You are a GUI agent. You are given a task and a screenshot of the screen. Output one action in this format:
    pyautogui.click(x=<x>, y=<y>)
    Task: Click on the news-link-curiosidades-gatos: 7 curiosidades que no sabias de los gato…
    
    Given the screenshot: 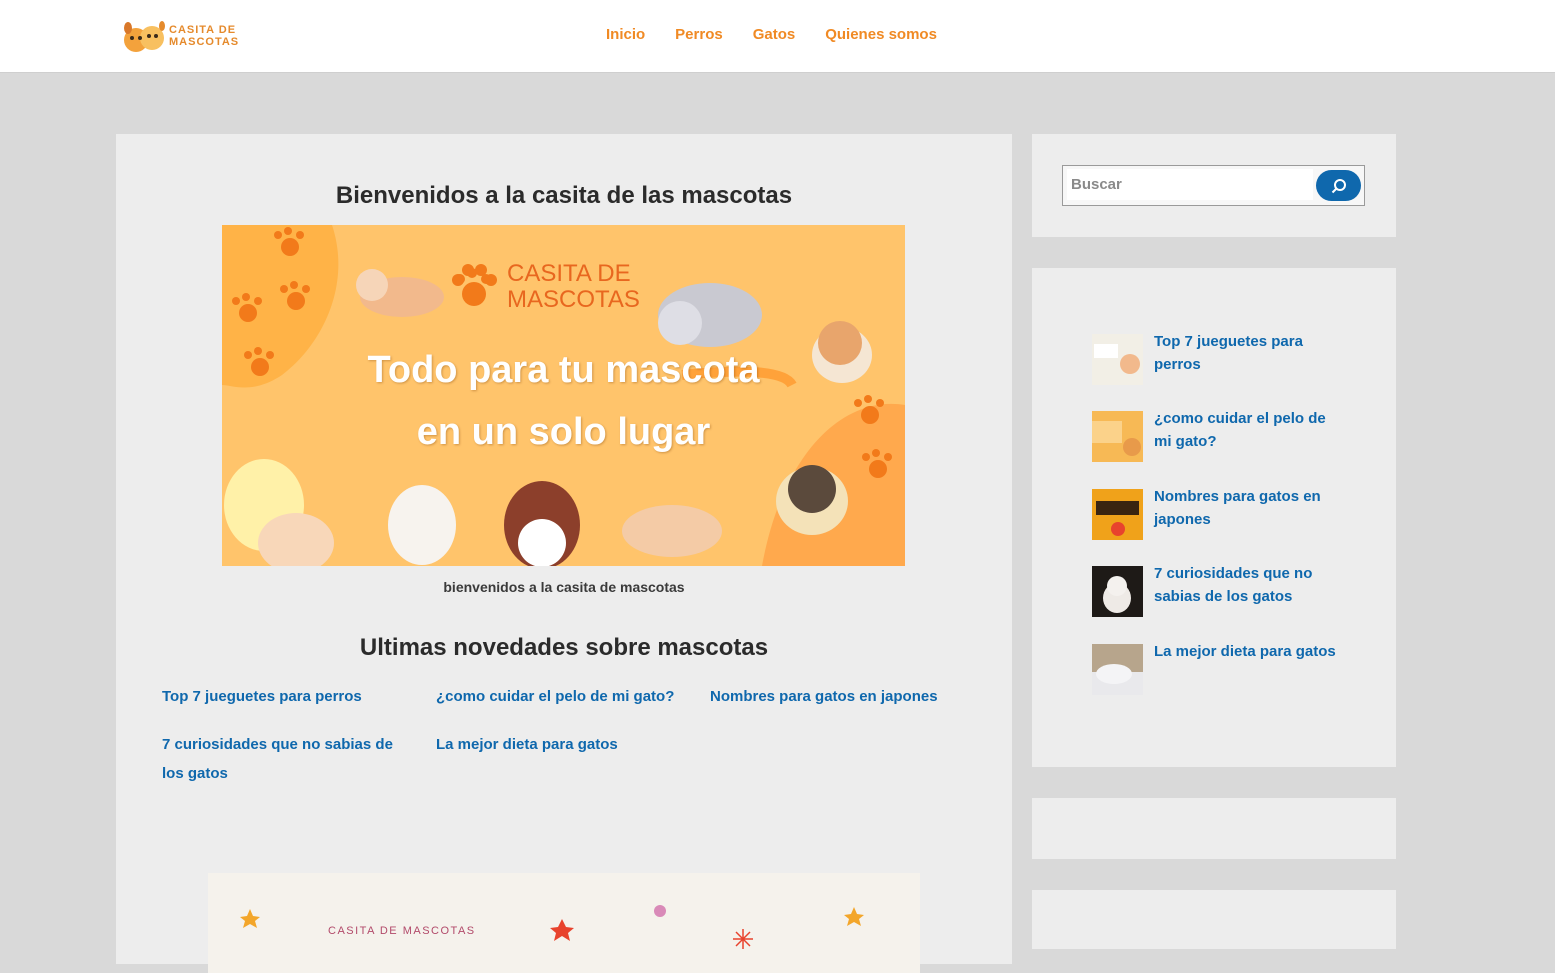 What is the action you would take?
    pyautogui.click(x=282, y=759)
    